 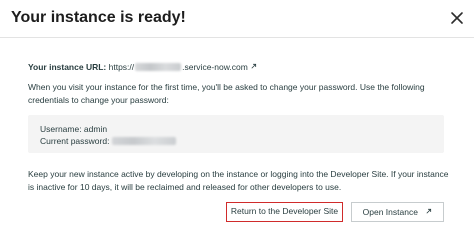 What do you see at coordinates (236, 134) in the screenshot?
I see `credentials-box: Username: admin Current password:` at bounding box center [236, 134].